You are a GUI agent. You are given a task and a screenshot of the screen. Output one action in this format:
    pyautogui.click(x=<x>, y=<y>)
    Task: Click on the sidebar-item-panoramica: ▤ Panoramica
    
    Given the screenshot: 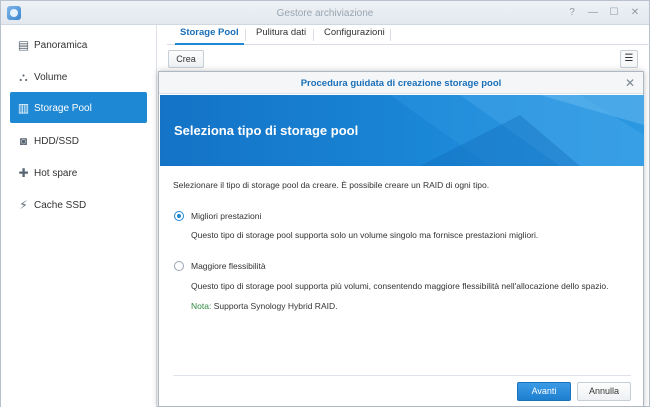 What is the action you would take?
    pyautogui.click(x=78, y=44)
    